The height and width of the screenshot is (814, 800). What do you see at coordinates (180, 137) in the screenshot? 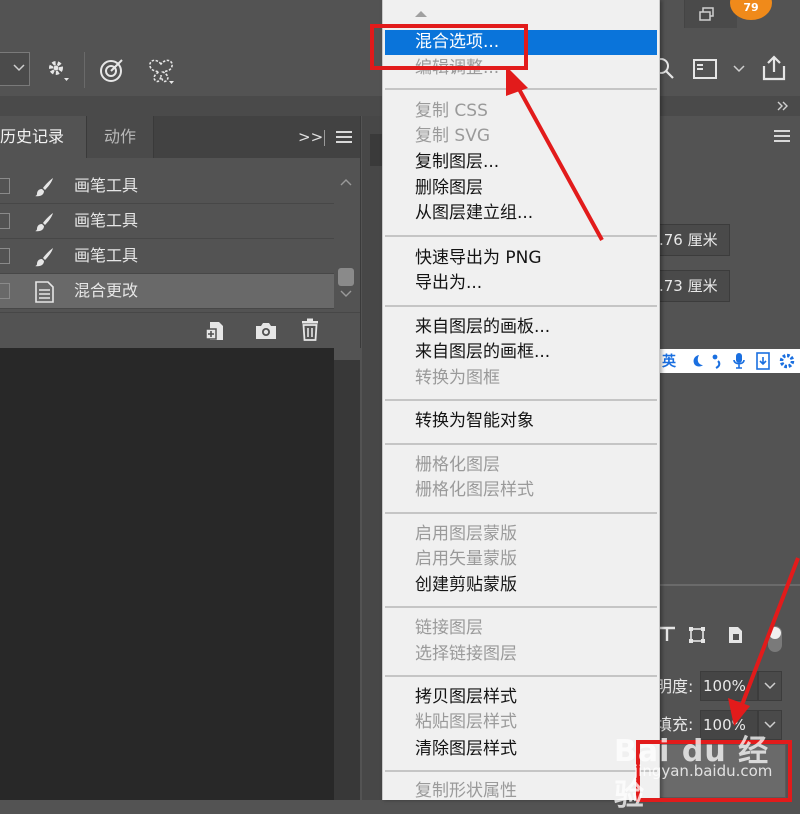
I see `history-panel-tabs: 历史记录 动作 >>` at bounding box center [180, 137].